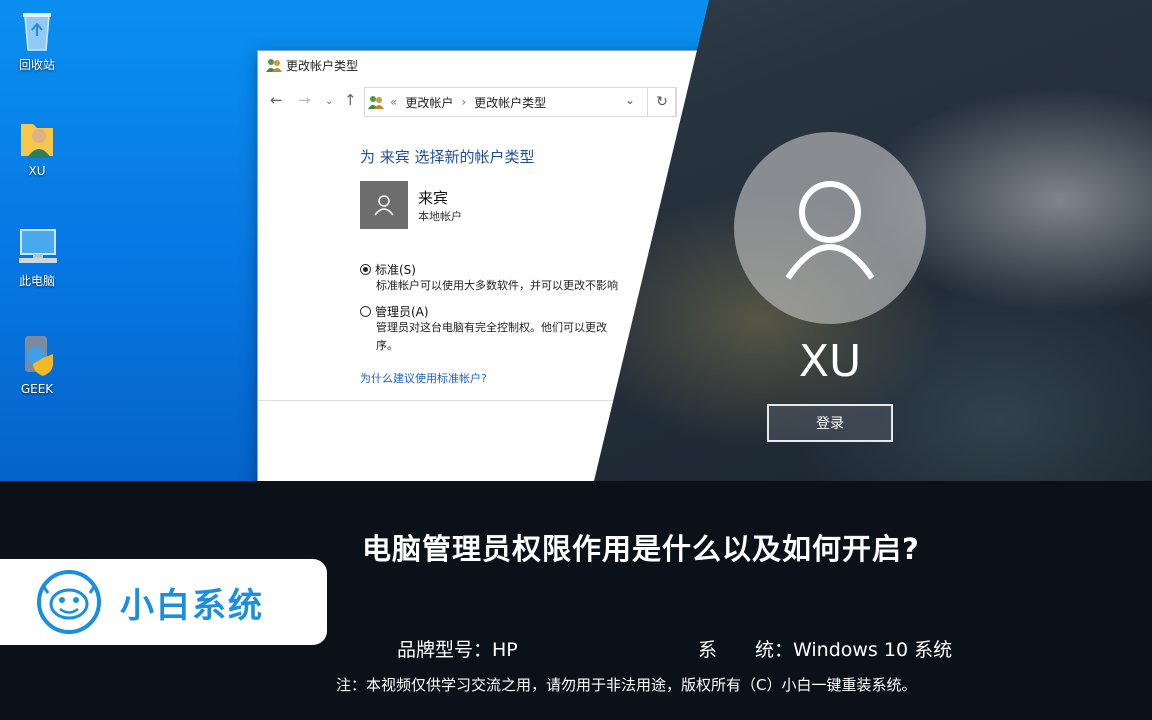 The width and height of the screenshot is (1152, 720). I want to click on window-titlebar: 更改帐户类型, so click(488, 65).